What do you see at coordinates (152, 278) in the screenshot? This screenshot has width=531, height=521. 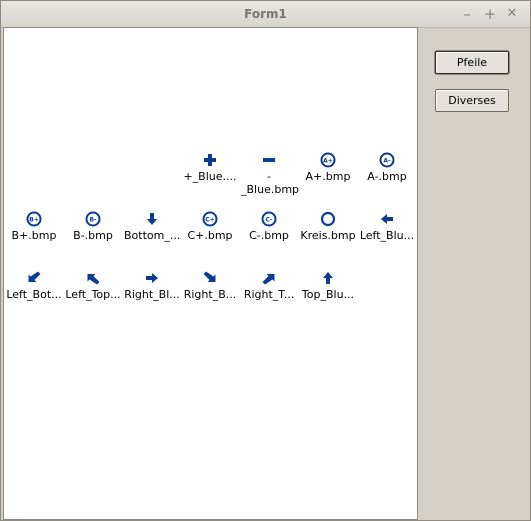 I see `arrow-right-icon` at bounding box center [152, 278].